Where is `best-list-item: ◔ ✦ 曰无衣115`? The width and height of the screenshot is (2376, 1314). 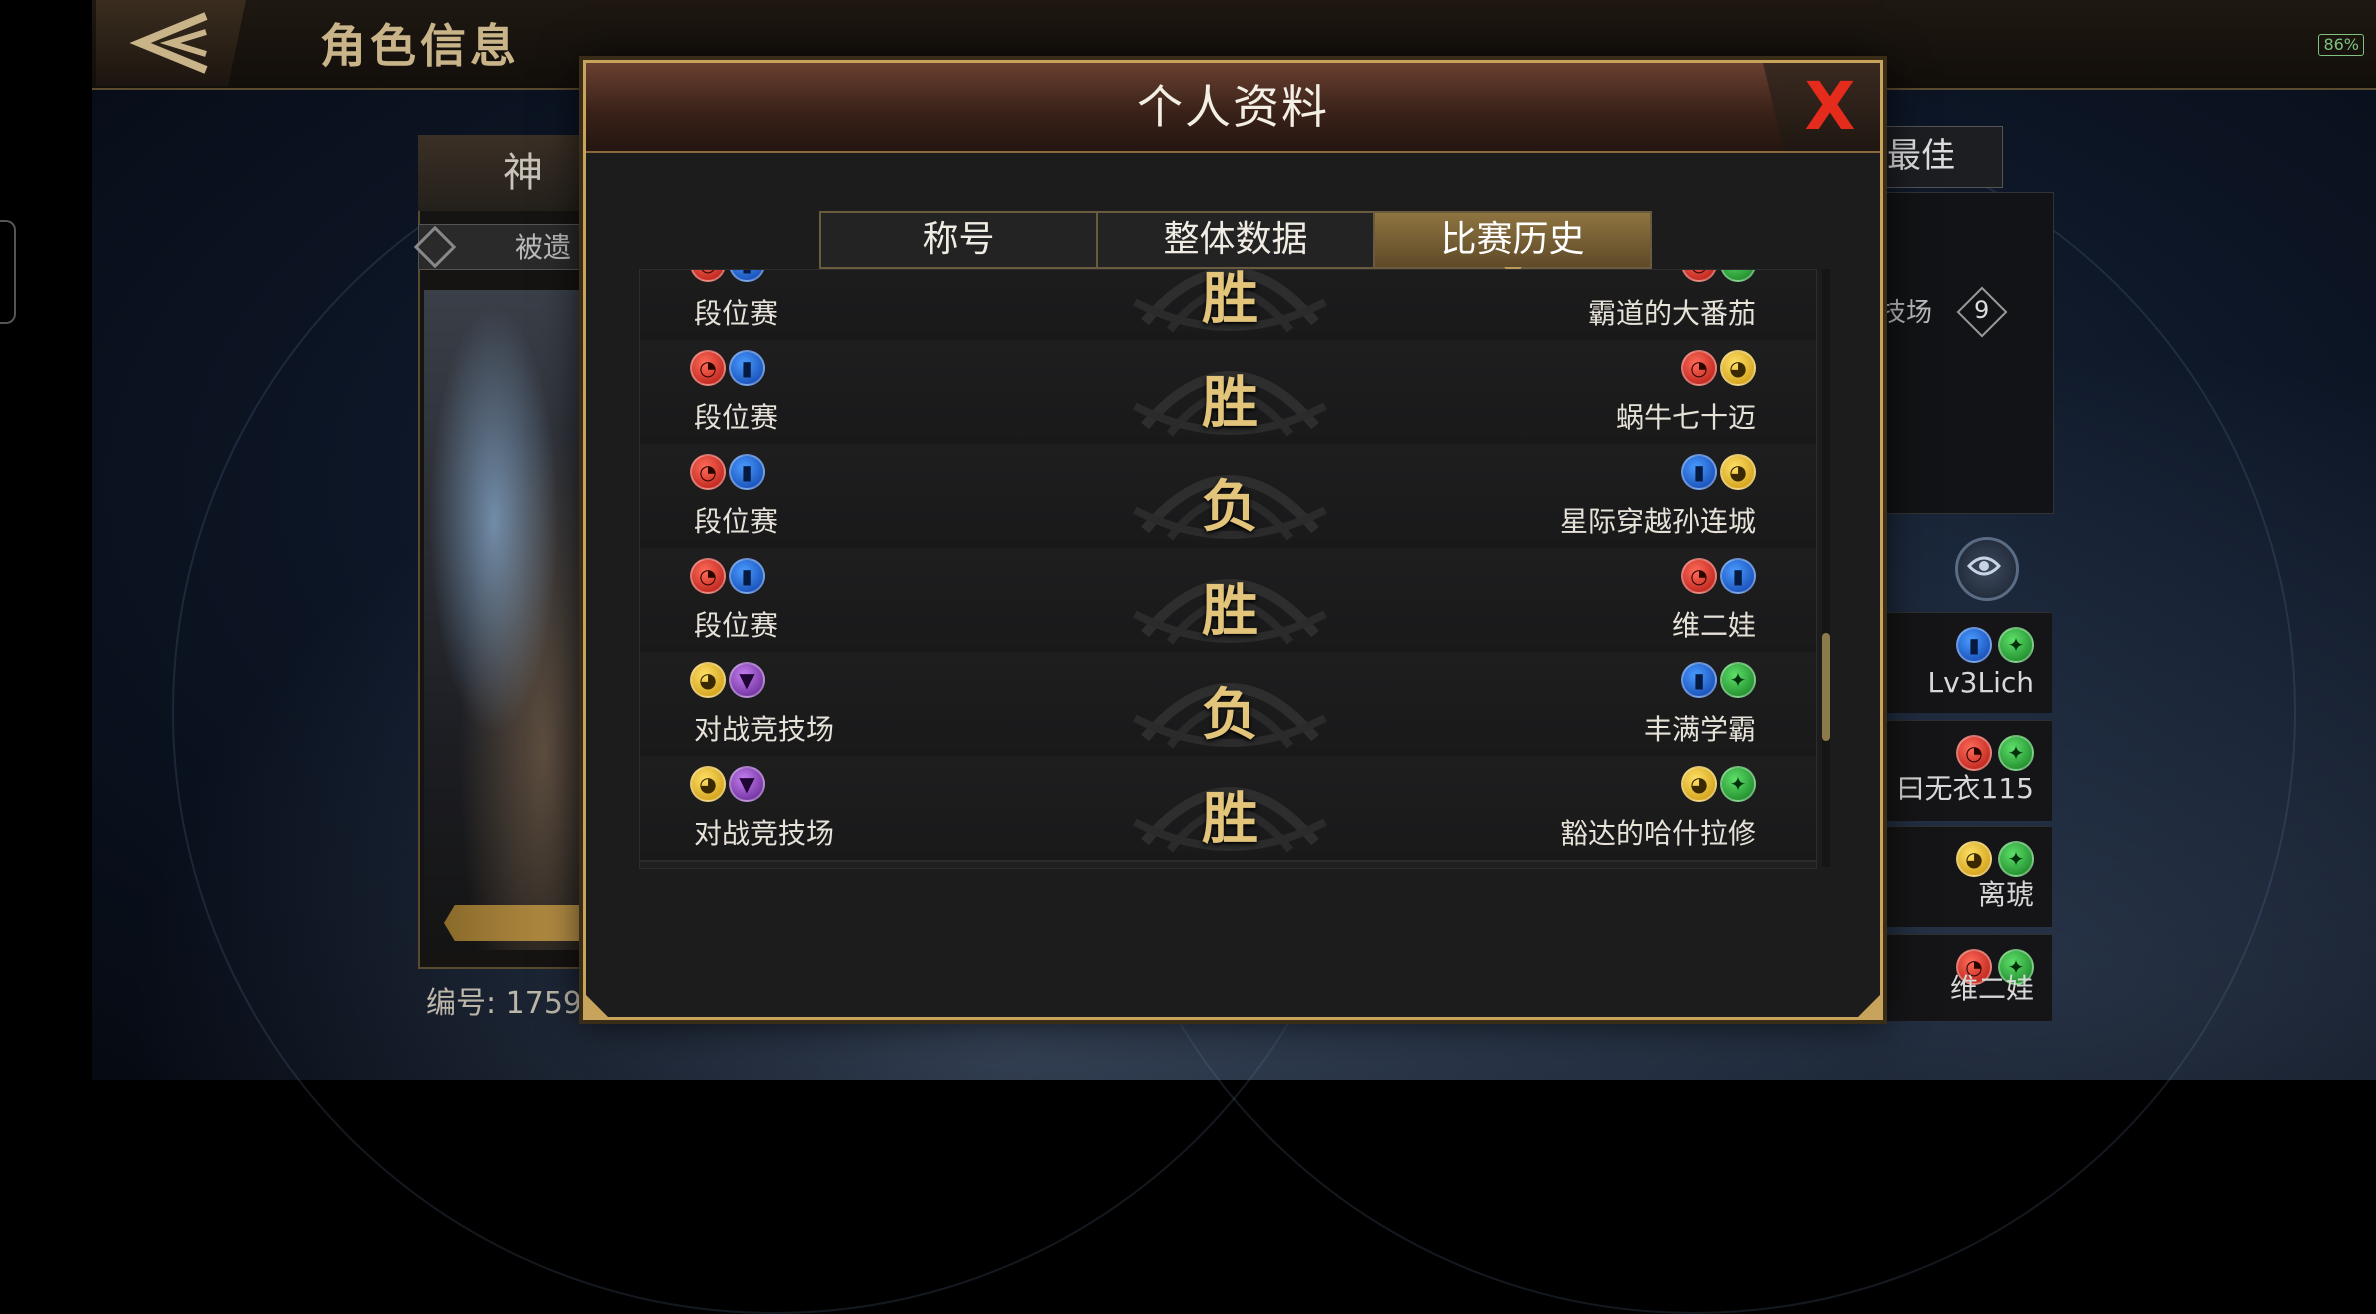 best-list-item: ◔ ✦ 曰无衣115 is located at coordinates (1967, 770).